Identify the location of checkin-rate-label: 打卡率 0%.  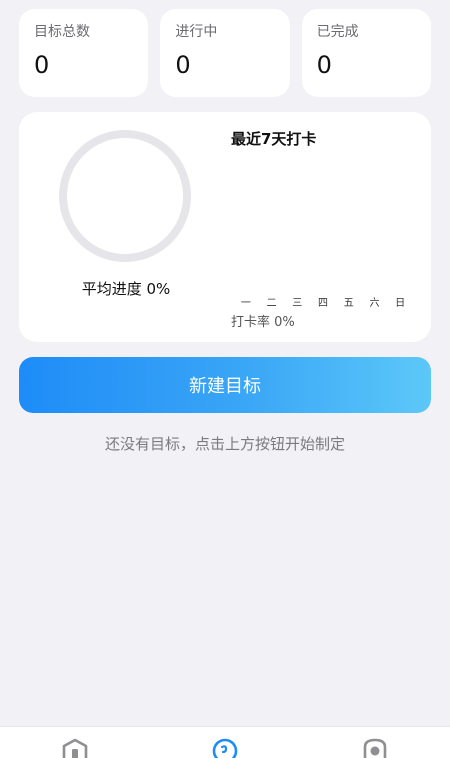
(263, 322).